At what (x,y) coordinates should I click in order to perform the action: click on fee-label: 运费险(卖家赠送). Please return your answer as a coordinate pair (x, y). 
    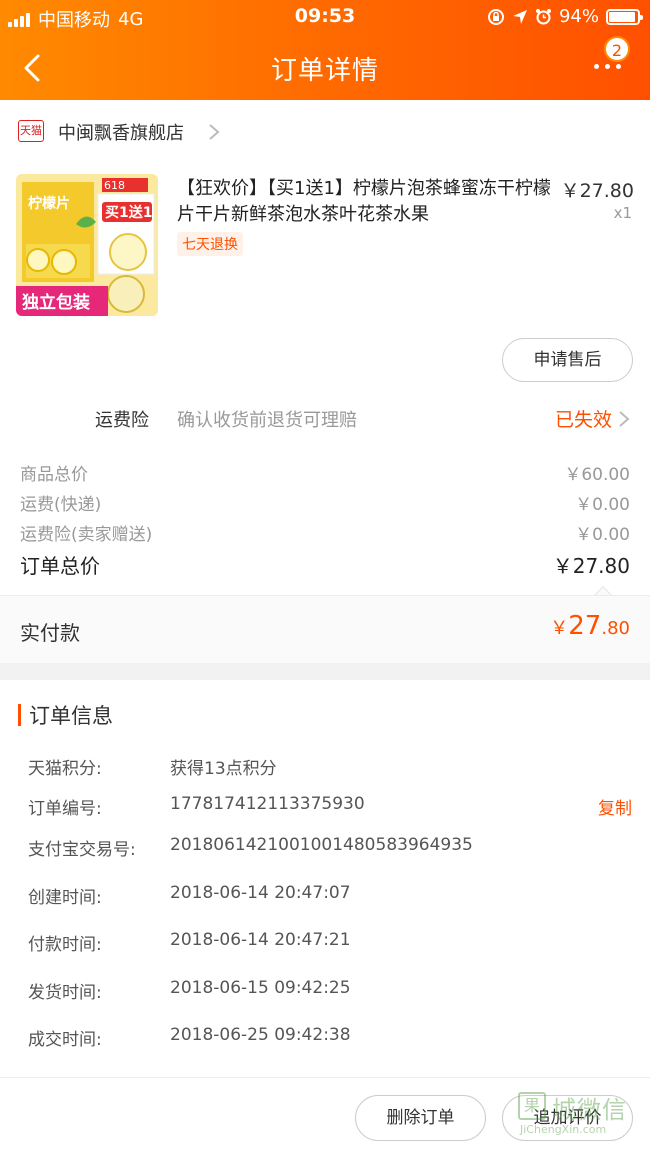
    Looking at the image, I should click on (86, 535).